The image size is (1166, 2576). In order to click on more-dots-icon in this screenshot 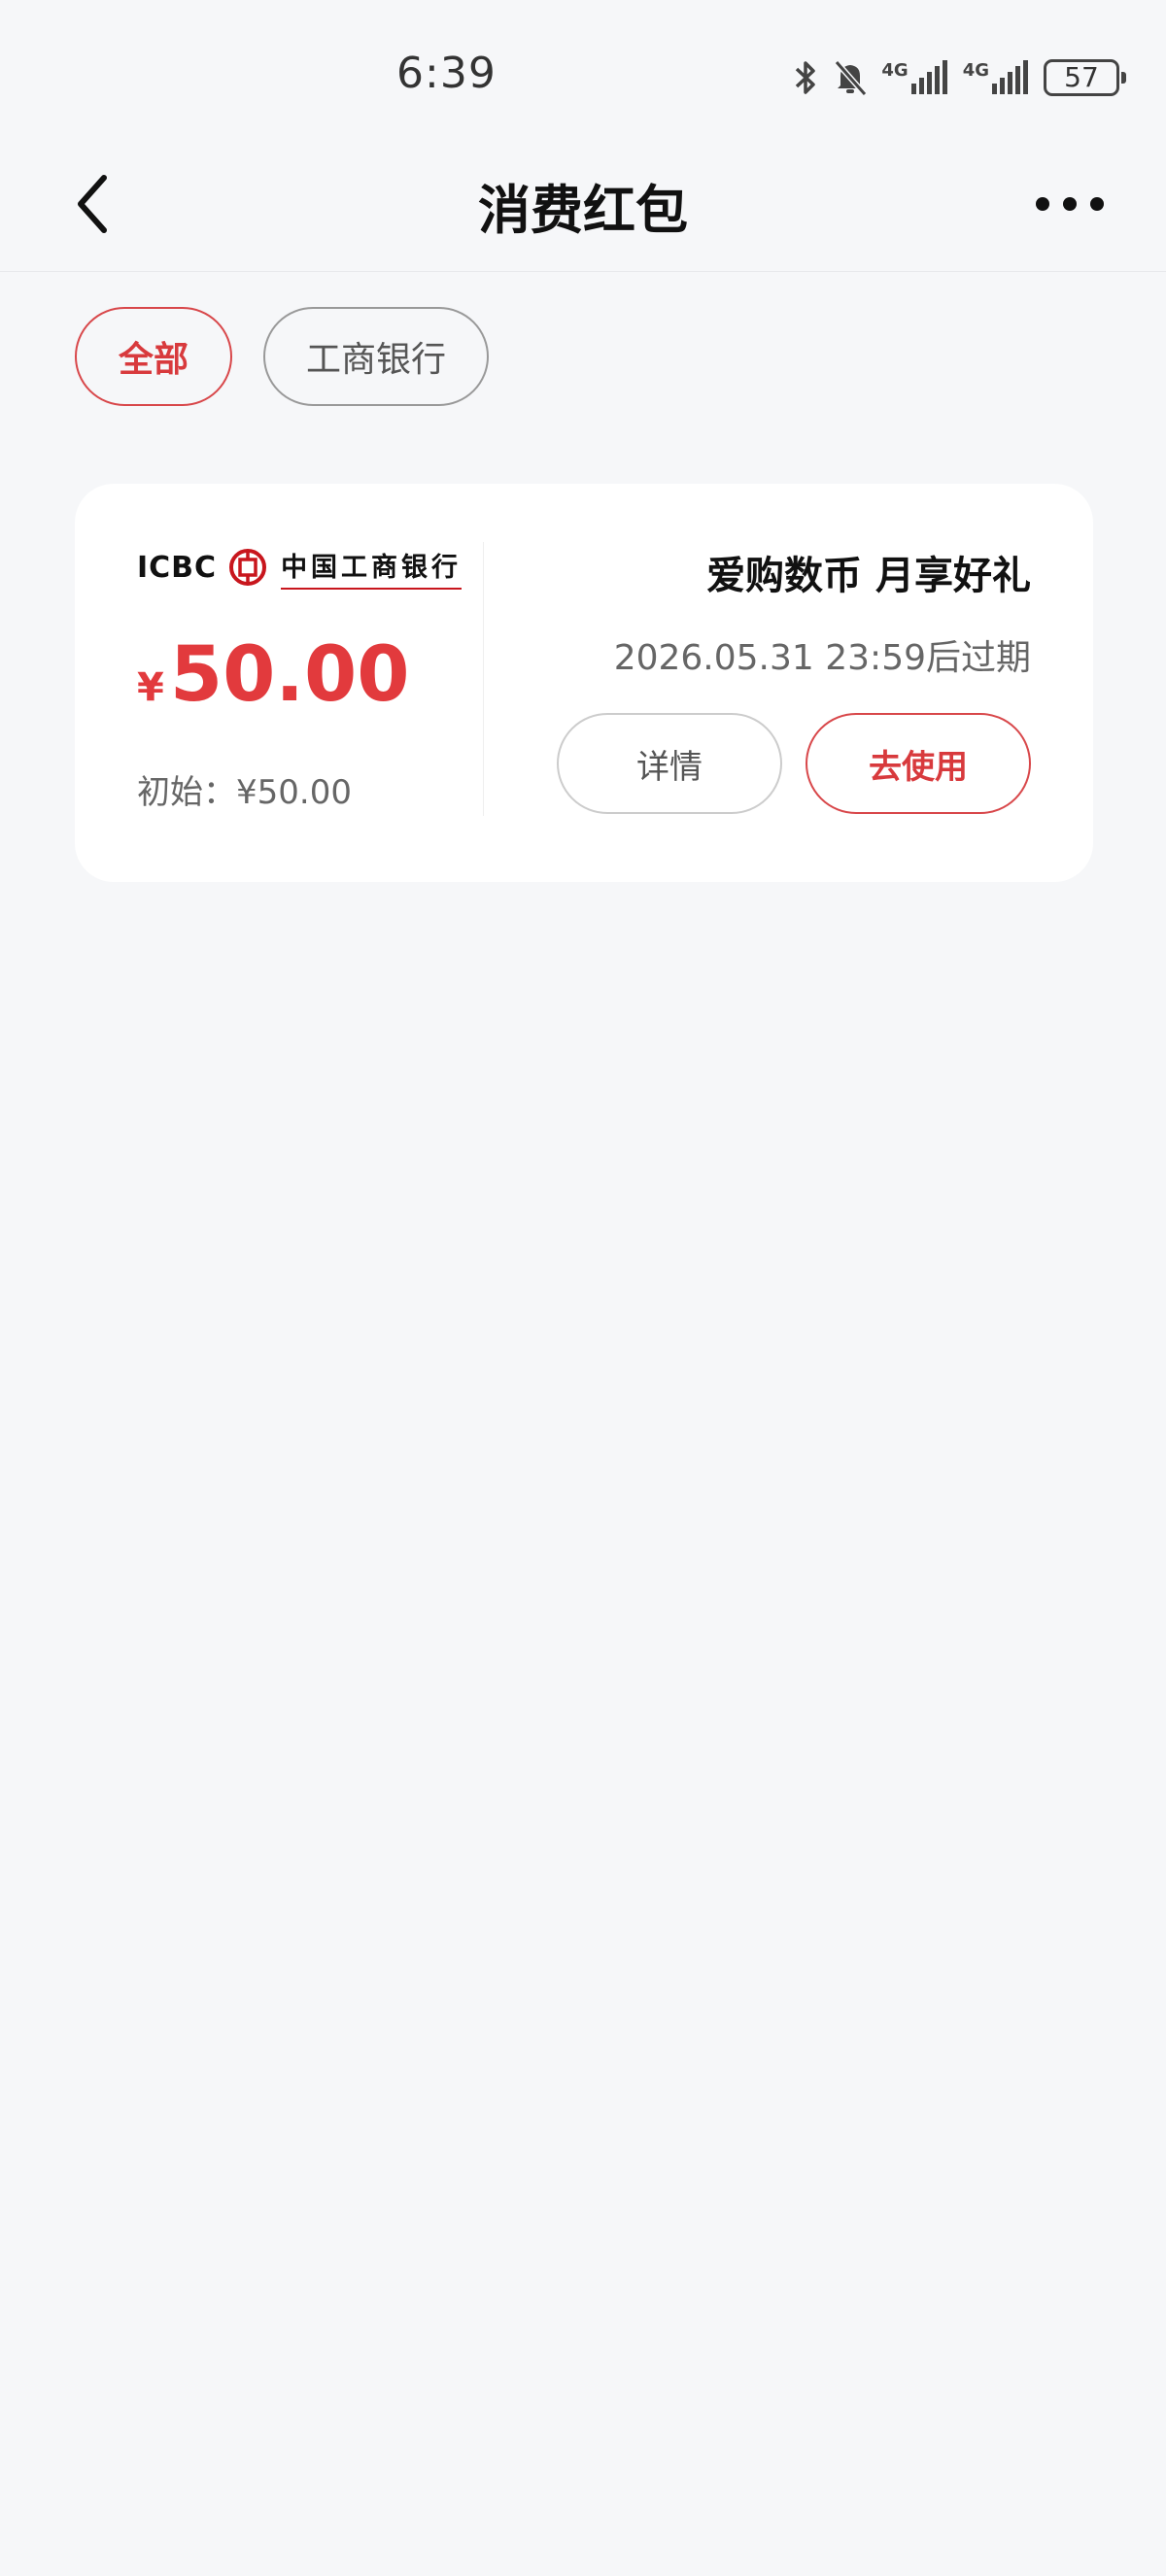, I will do `click(1042, 204)`.